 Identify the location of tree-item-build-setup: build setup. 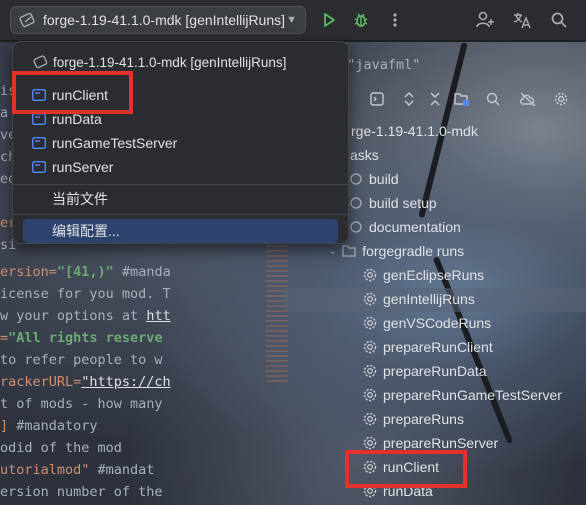
(392, 203).